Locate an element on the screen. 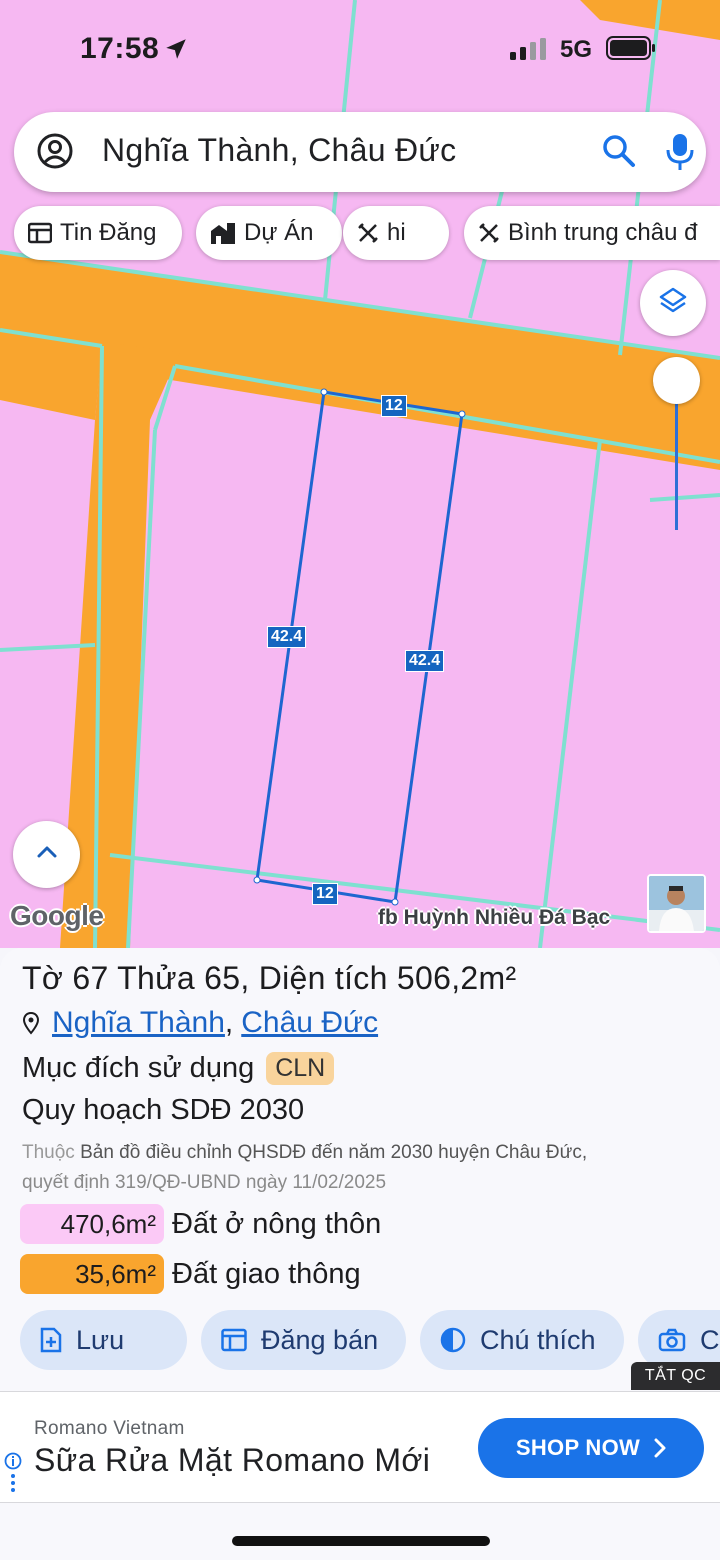 This screenshot has width=720, height=1560. account-icon is located at coordinates (55, 153).